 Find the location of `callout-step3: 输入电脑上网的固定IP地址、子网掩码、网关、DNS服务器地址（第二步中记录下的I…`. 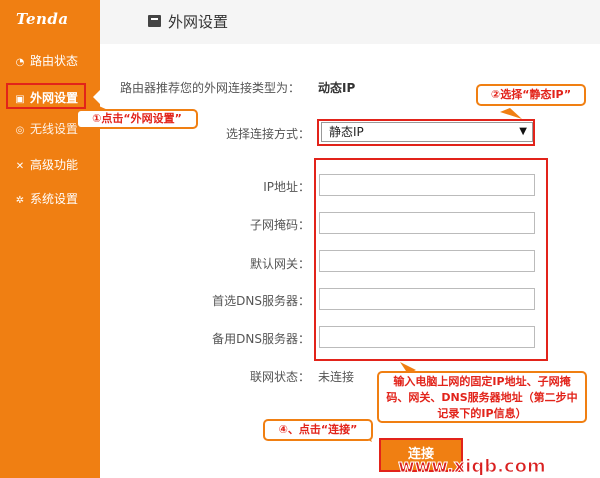

callout-step3: 输入电脑上网的固定IP地址、子网掩码、网关、DNS服务器地址（第二步中记录下的I… is located at coordinates (482, 397).